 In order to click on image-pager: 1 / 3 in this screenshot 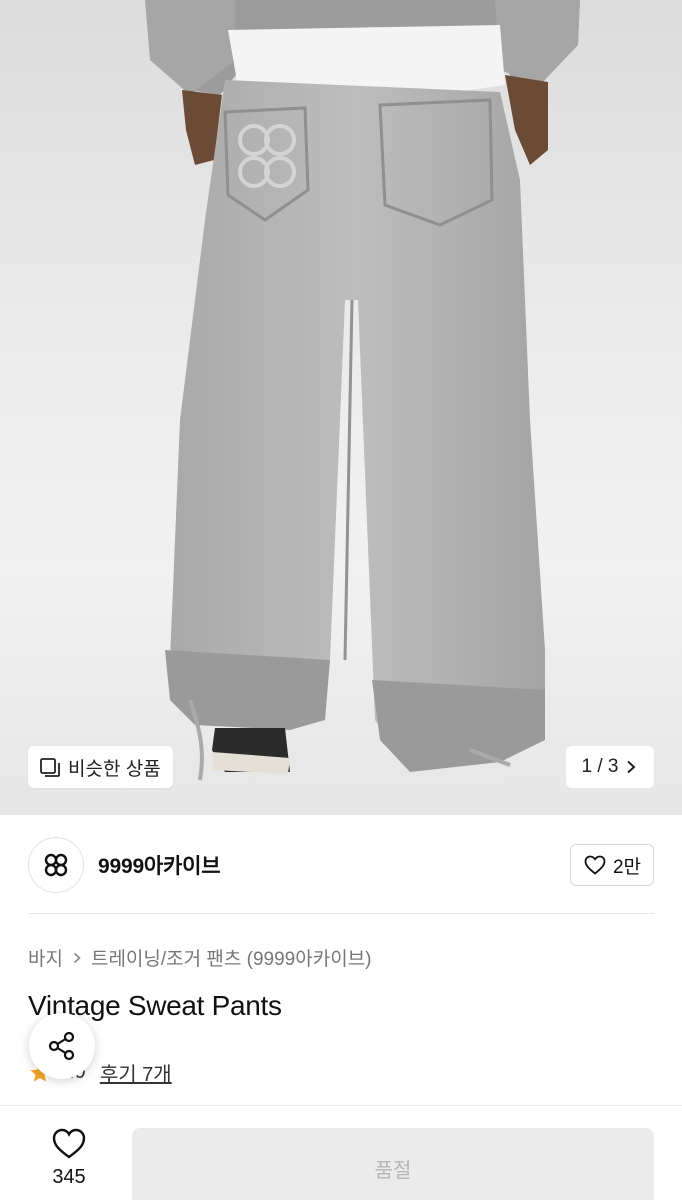, I will do `click(610, 767)`.